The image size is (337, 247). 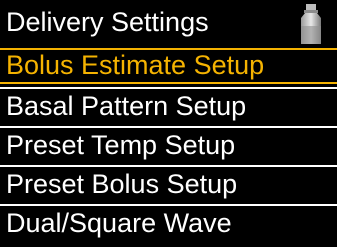 What do you see at coordinates (107, 22) in the screenshot?
I see `page-title: Delivery Settings` at bounding box center [107, 22].